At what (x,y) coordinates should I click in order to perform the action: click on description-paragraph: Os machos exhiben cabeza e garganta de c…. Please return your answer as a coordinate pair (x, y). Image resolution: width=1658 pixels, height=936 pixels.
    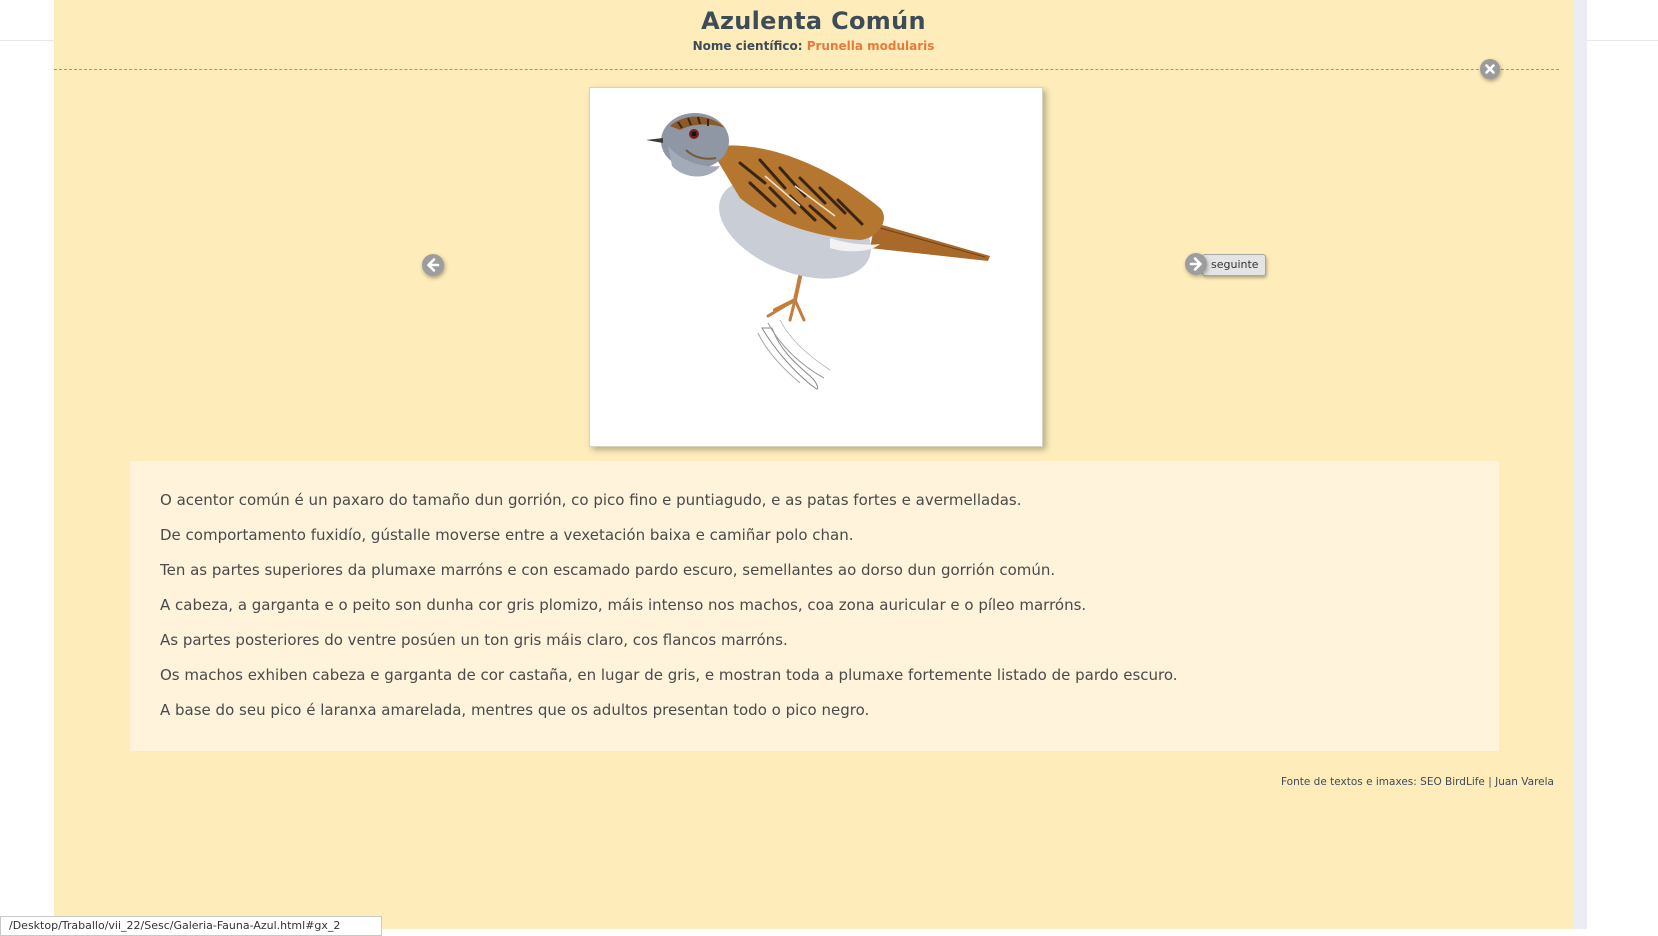
    Looking at the image, I should click on (669, 675).